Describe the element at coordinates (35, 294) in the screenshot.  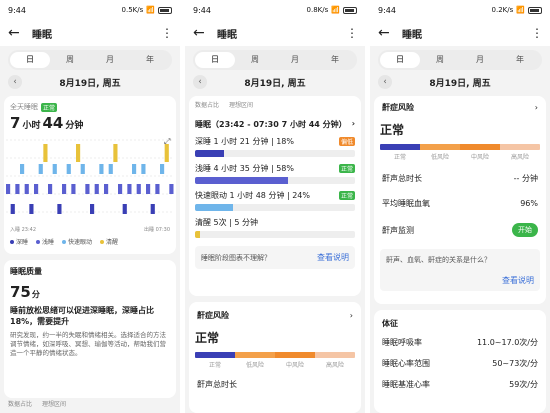
I see `score-unit: 分` at that location.